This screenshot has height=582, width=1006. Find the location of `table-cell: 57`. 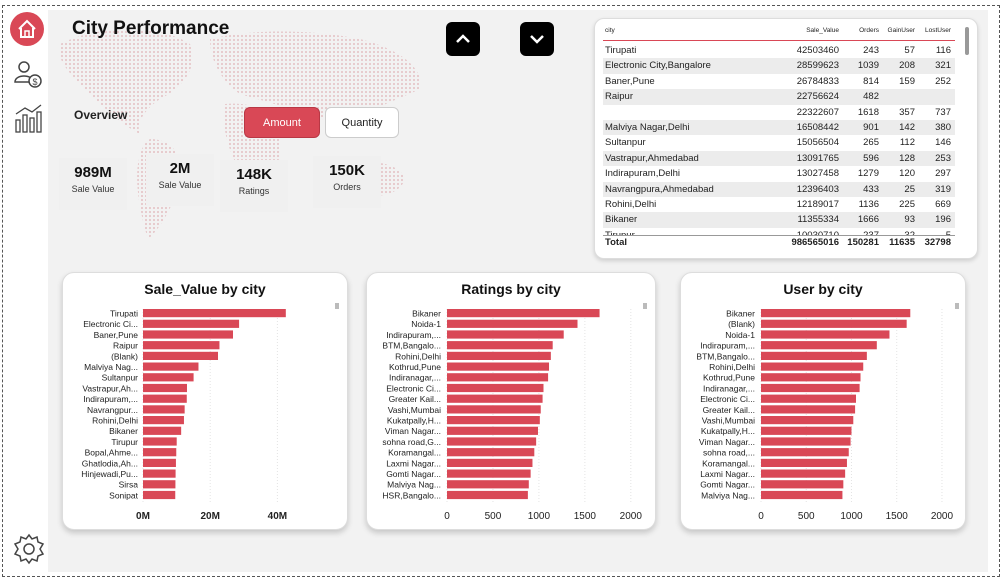

table-cell: 57 is located at coordinates (909, 50).